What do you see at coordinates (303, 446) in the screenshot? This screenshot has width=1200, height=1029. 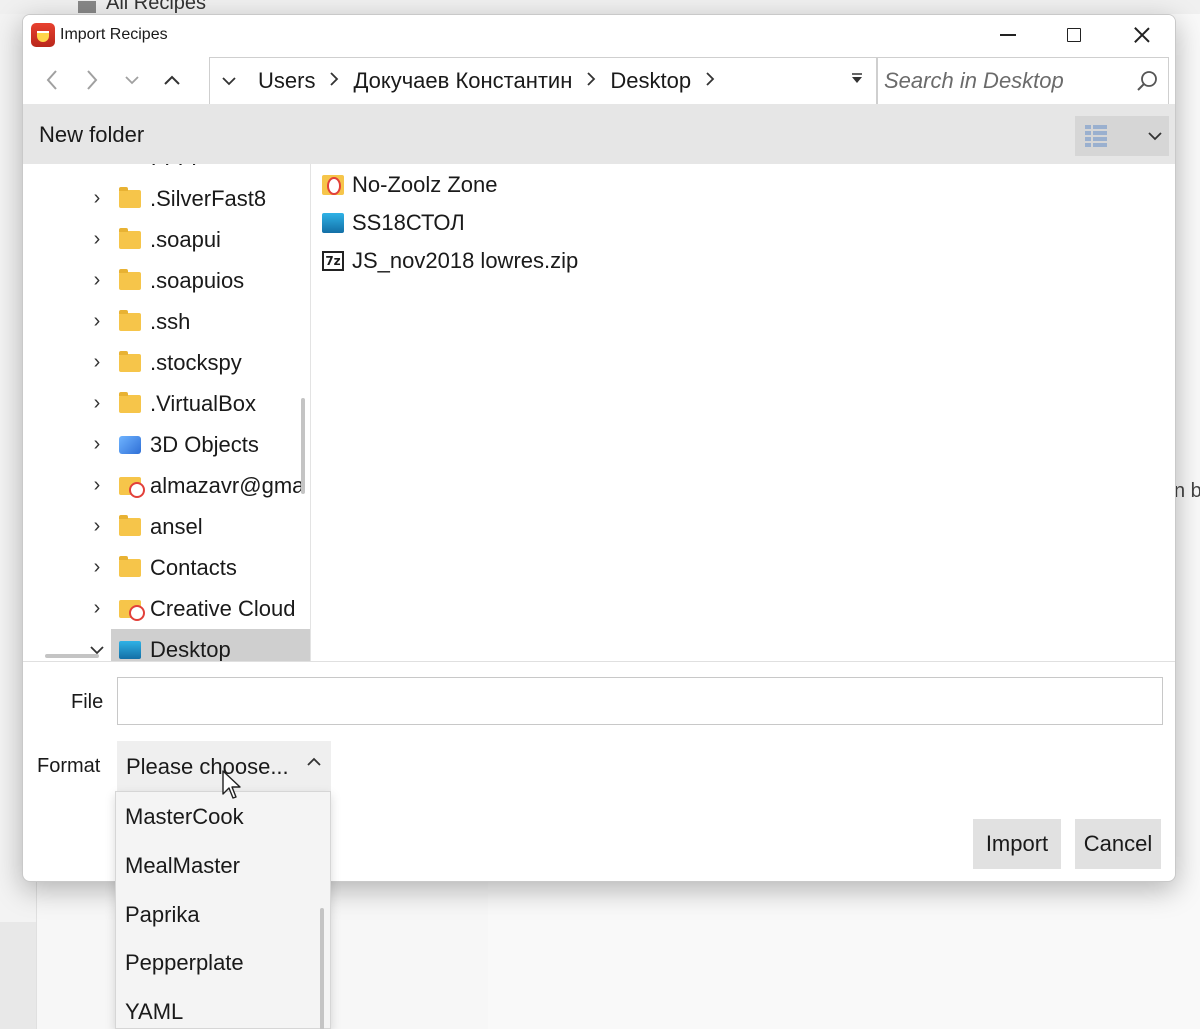 I see `navigation-vertical-scrollbar` at bounding box center [303, 446].